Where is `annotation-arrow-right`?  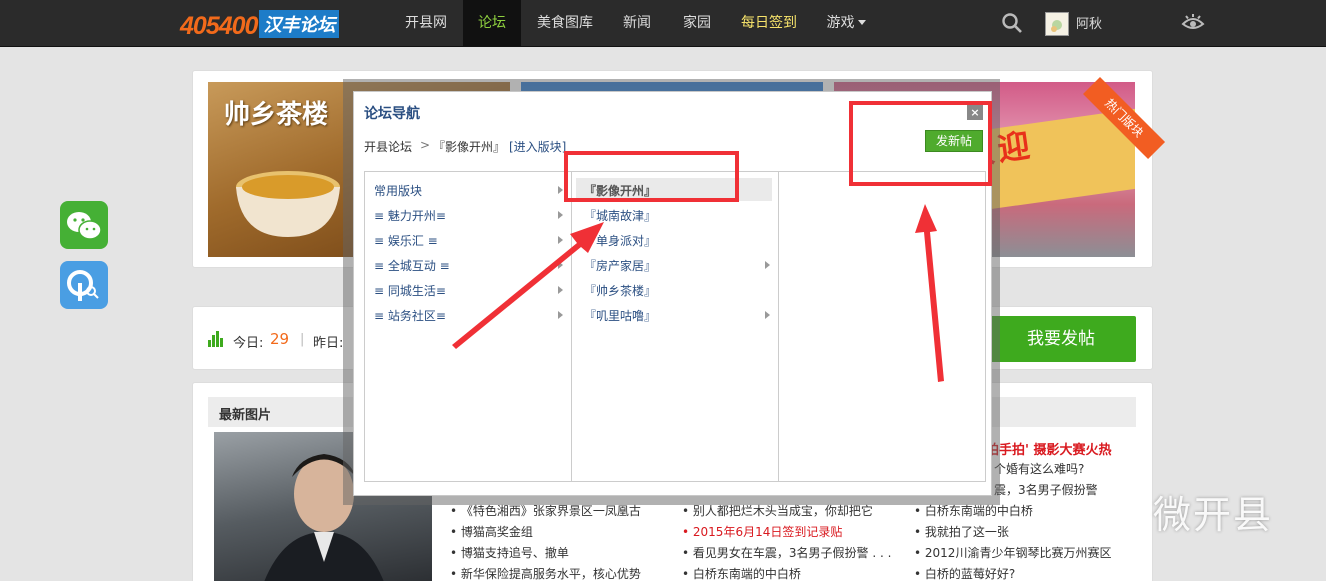
annotation-arrow-right is located at coordinates (929, 293).